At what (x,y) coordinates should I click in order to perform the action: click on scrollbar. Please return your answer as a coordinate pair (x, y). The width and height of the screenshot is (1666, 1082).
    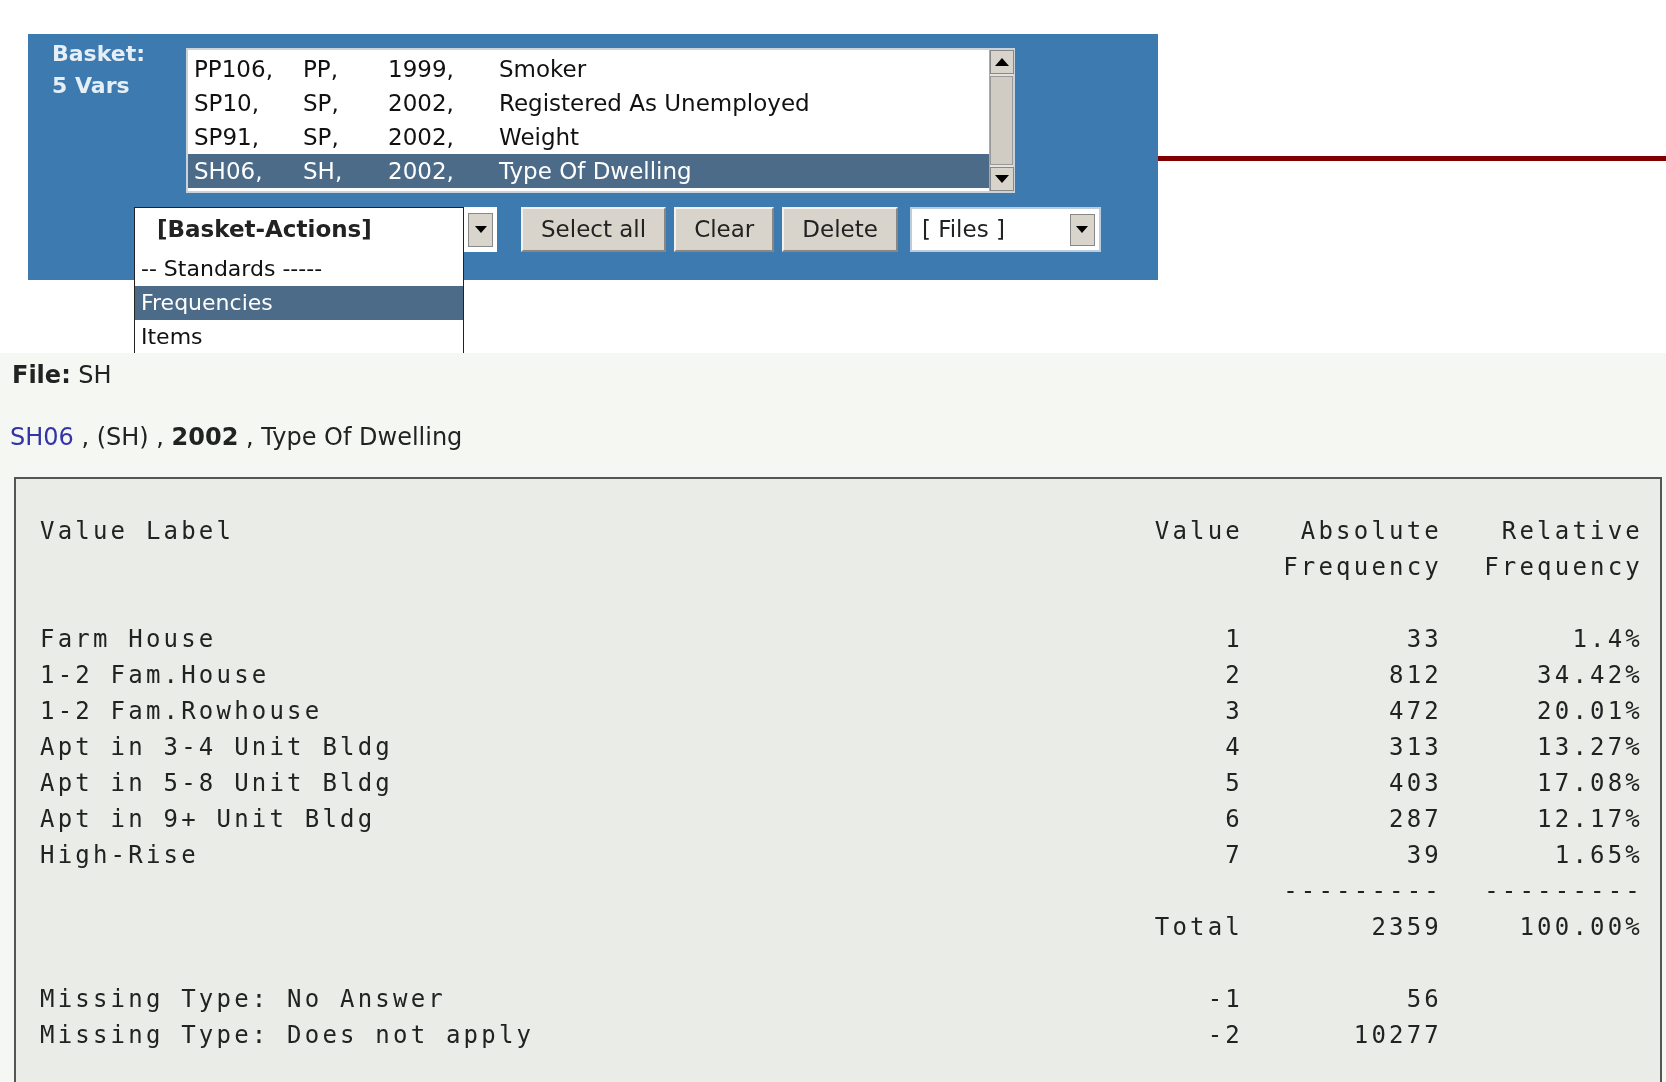
    Looking at the image, I should click on (1001, 120).